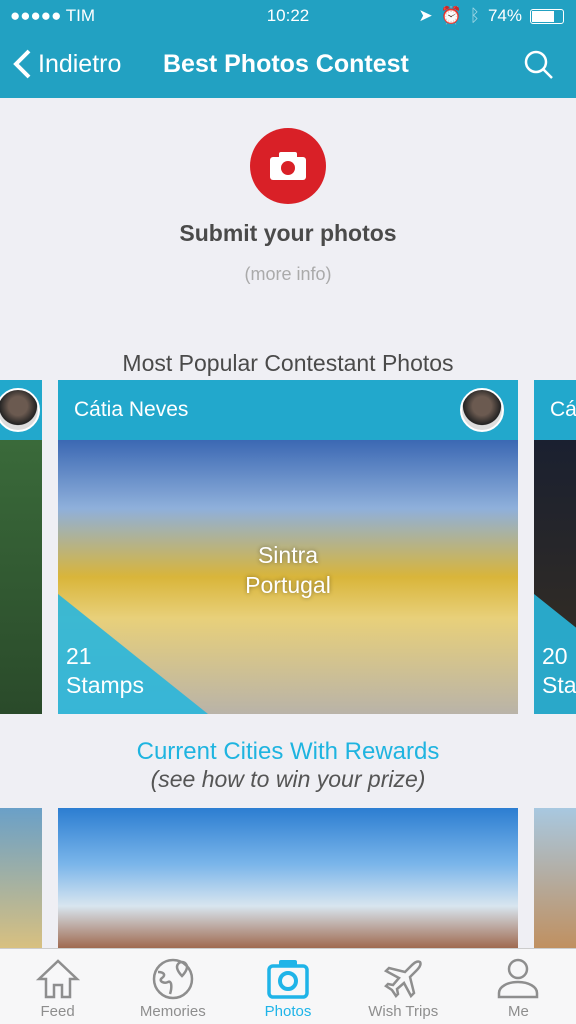  I want to click on tab-photos: Photos, so click(287, 986).